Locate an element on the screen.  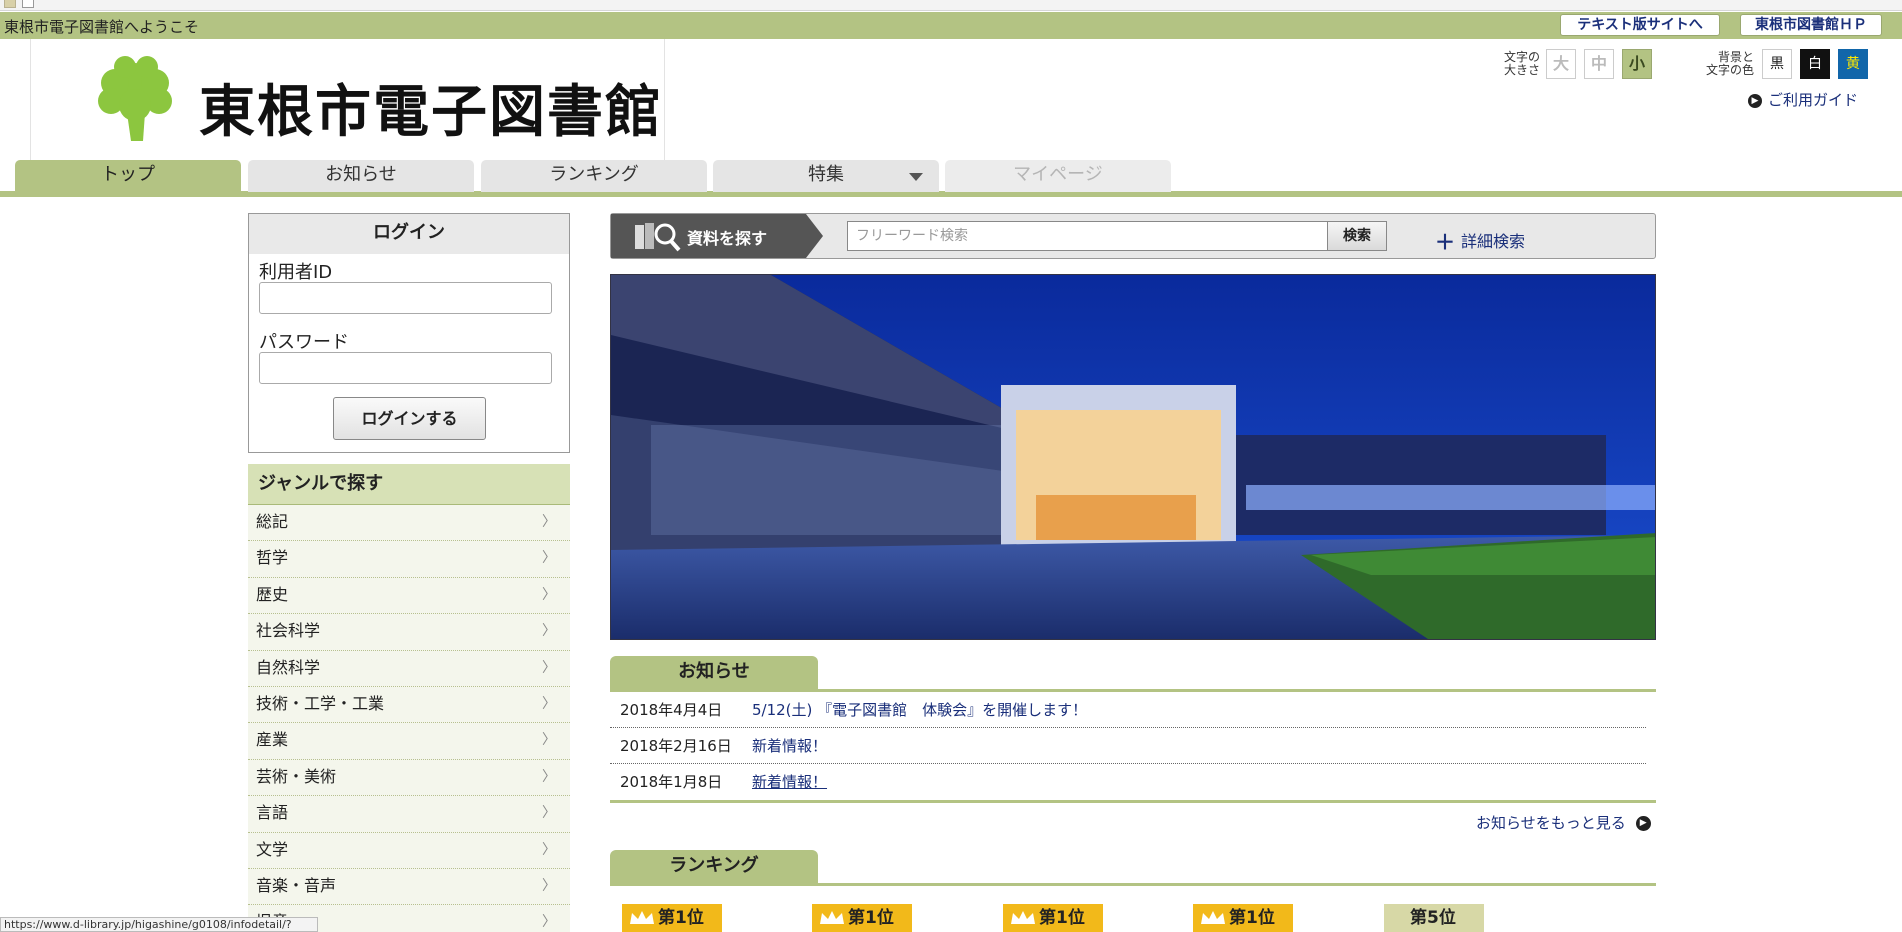
ranking-heading: ランキング is located at coordinates (714, 867).